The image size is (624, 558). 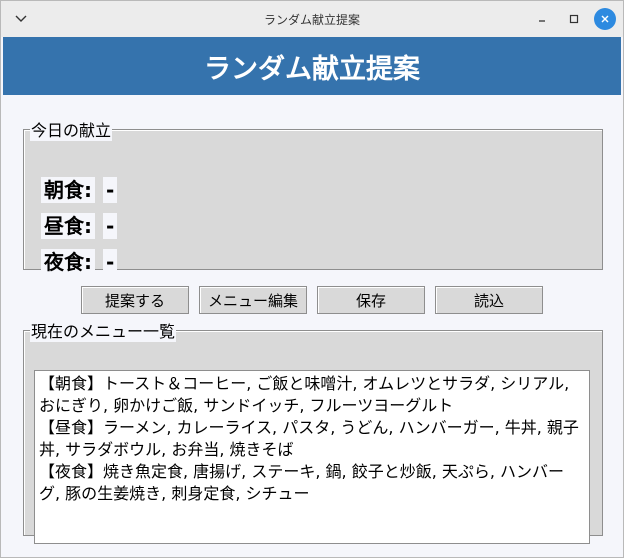 What do you see at coordinates (312, 66) in the screenshot?
I see `app-header: ランダム献立提案` at bounding box center [312, 66].